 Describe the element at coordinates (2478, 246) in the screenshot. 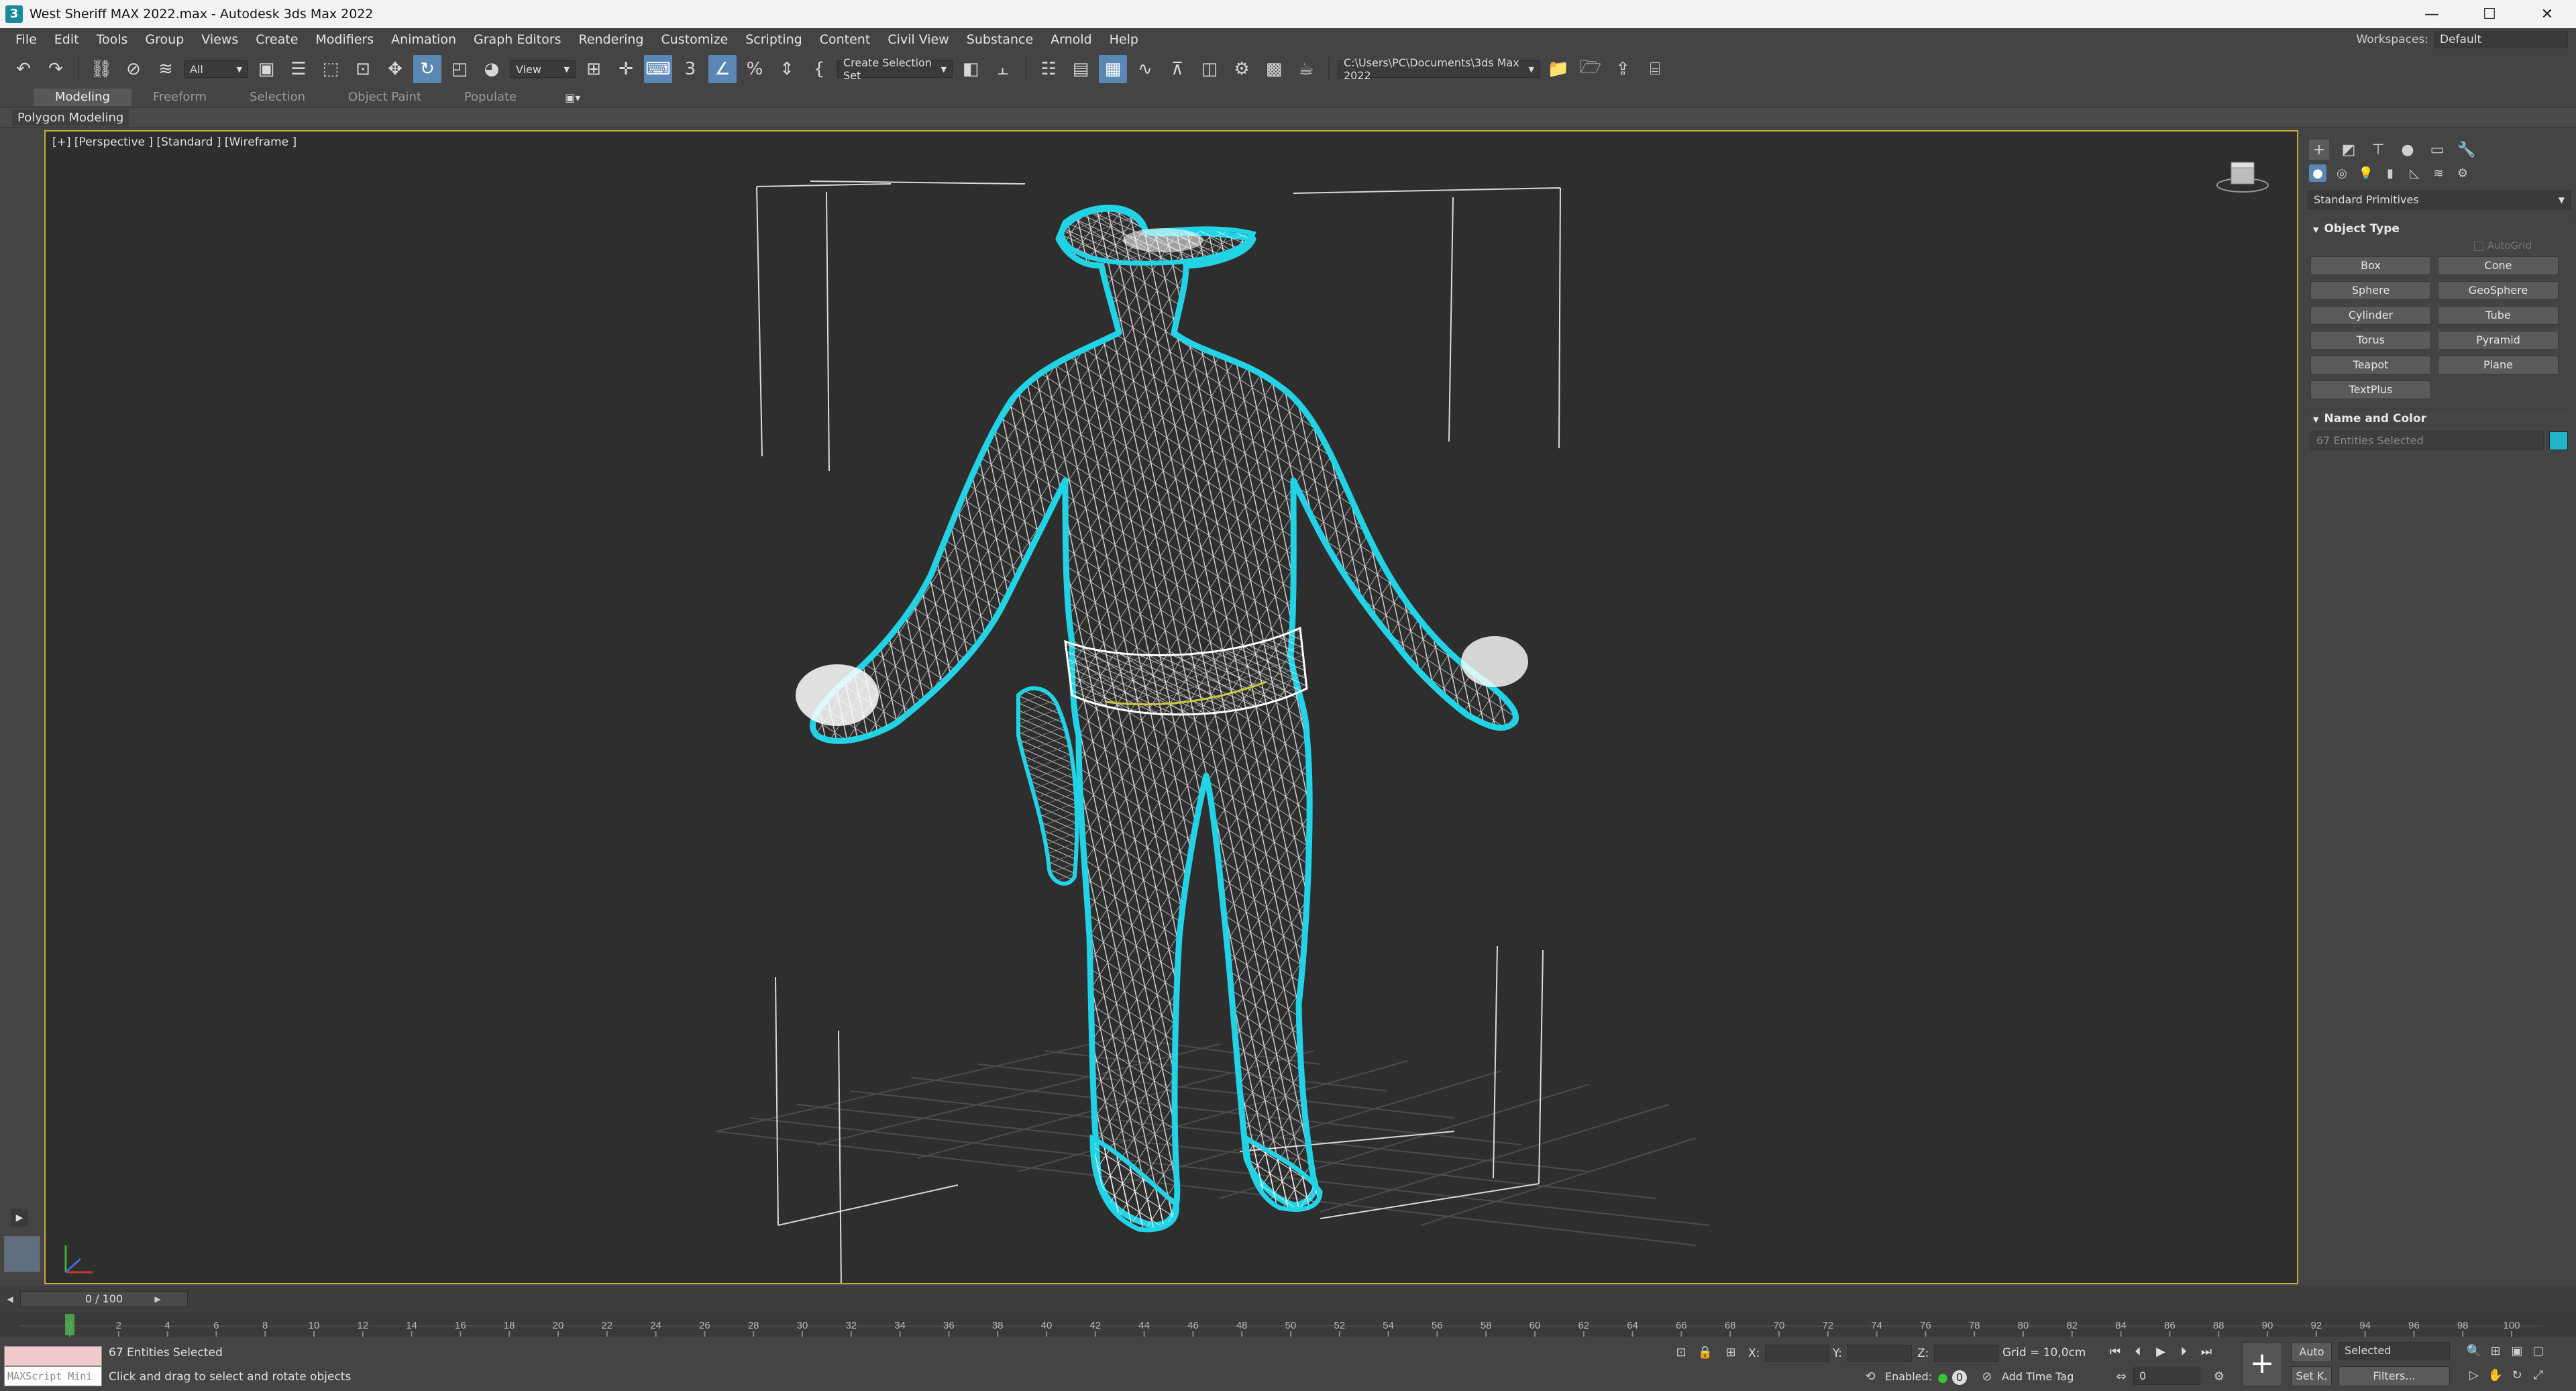

I see `autogrid-checkbox` at that location.